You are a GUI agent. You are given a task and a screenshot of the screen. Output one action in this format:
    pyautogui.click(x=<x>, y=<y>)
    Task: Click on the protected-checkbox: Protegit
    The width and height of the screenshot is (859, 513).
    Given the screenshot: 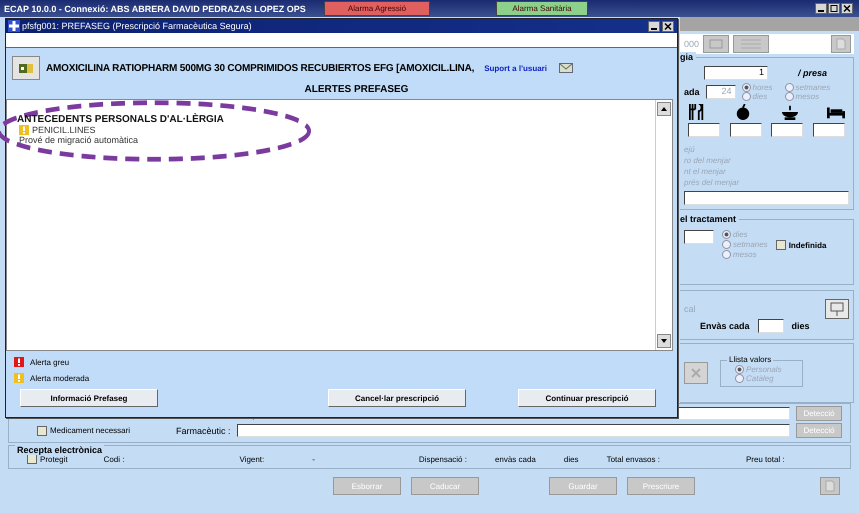 What is the action you would take?
    pyautogui.click(x=47, y=459)
    